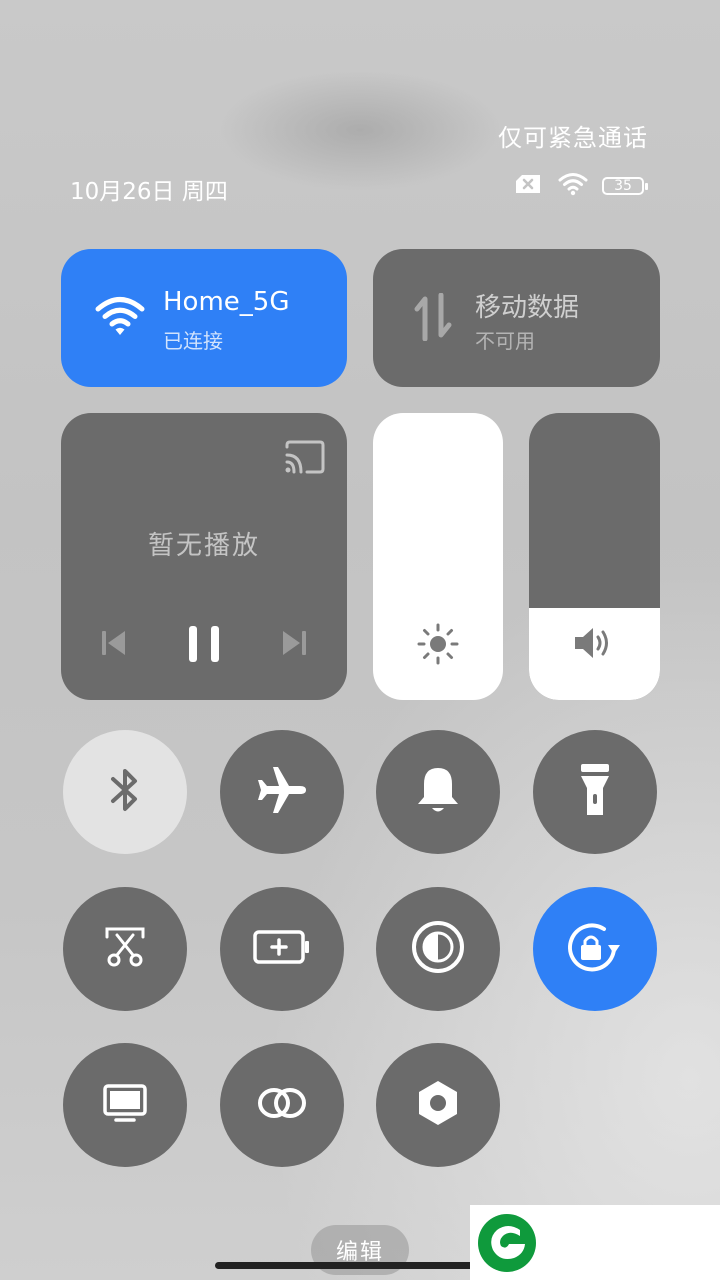 The width and height of the screenshot is (720, 1280). I want to click on monitor-icon, so click(125, 1105).